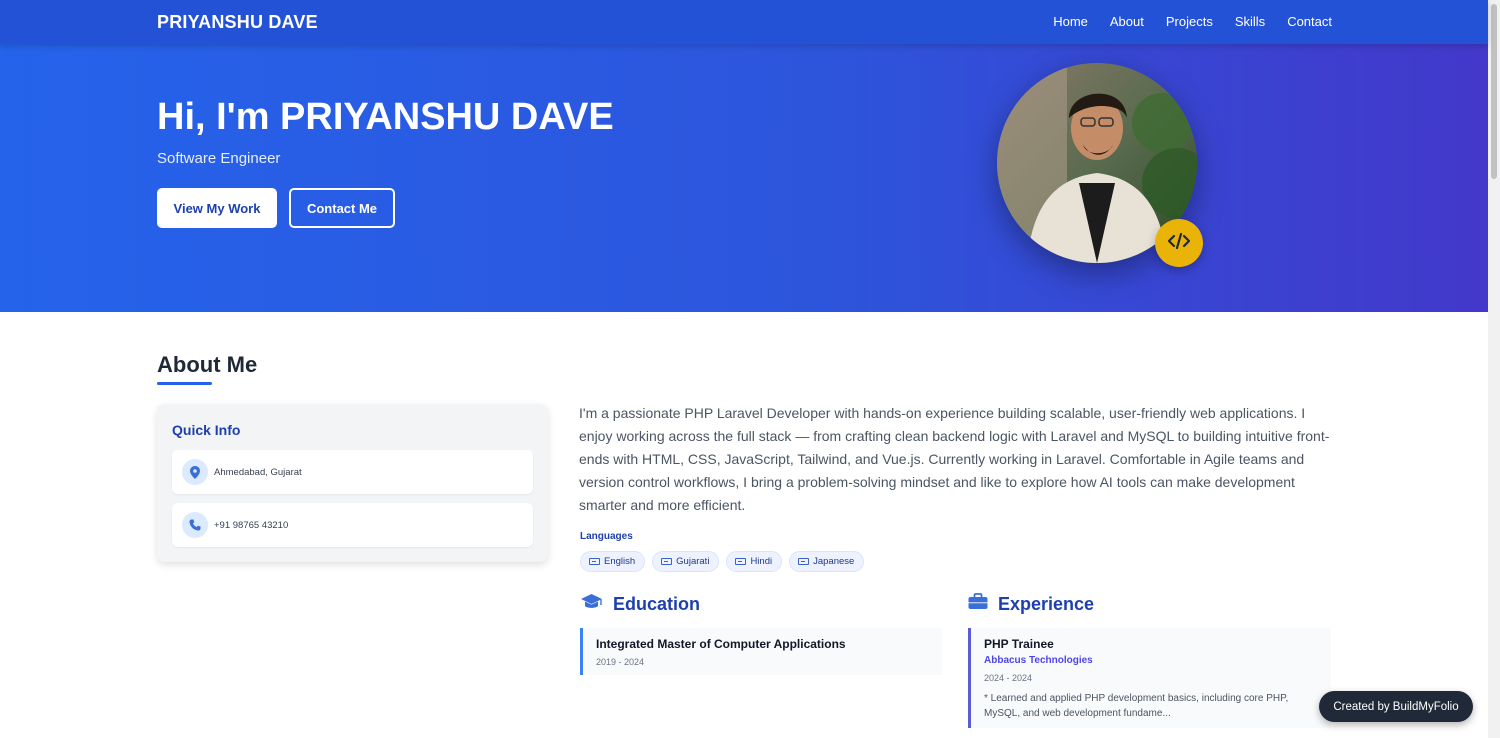 This screenshot has height=738, width=1500. What do you see at coordinates (258, 472) in the screenshot?
I see `location-text: Ahmedabad, Gujarat` at bounding box center [258, 472].